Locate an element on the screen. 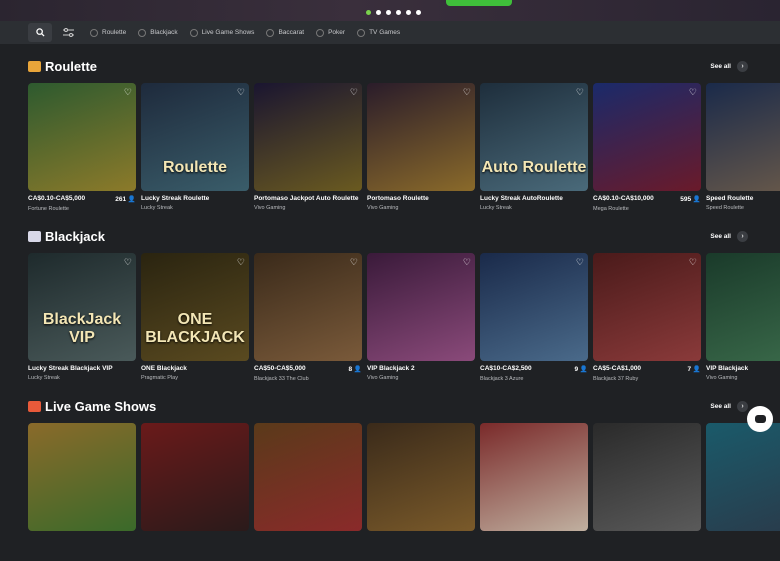 This screenshot has height=561, width=780. chat-button is located at coordinates (760, 419).